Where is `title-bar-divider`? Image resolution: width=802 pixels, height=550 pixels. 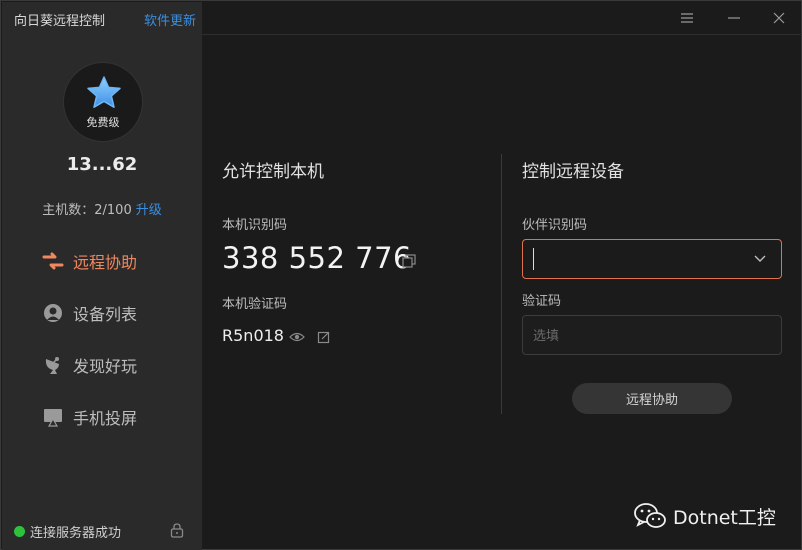
title-bar-divider is located at coordinates (502, 34).